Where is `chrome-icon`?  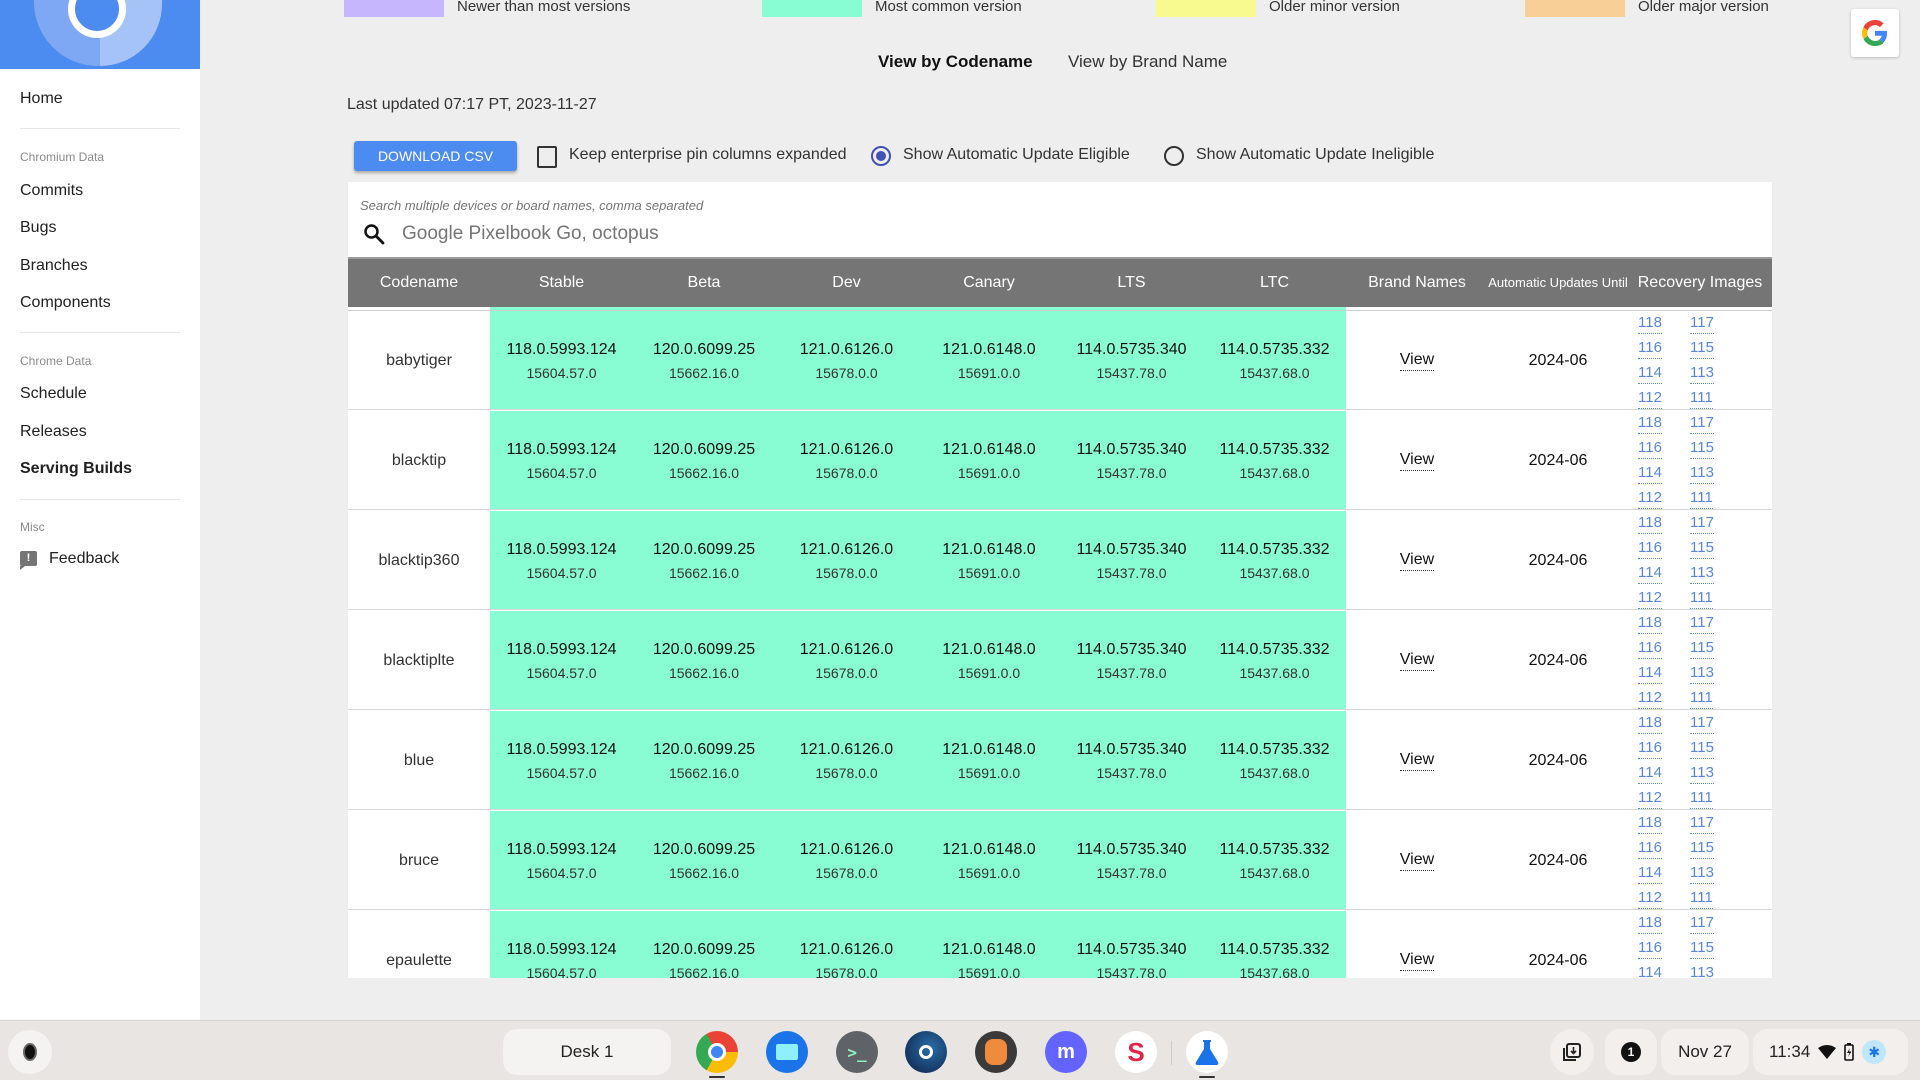 chrome-icon is located at coordinates (717, 1052).